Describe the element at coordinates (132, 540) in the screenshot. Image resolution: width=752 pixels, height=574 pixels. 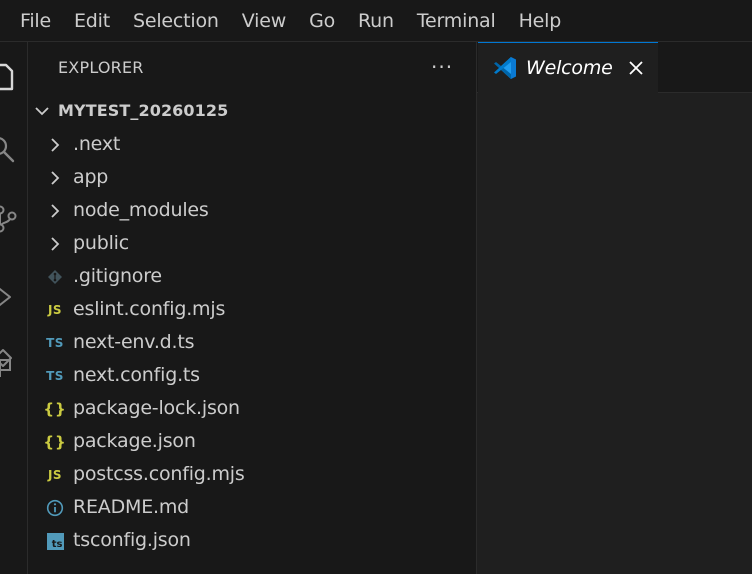
I see `tree-item-label: tsconfig.json` at that location.